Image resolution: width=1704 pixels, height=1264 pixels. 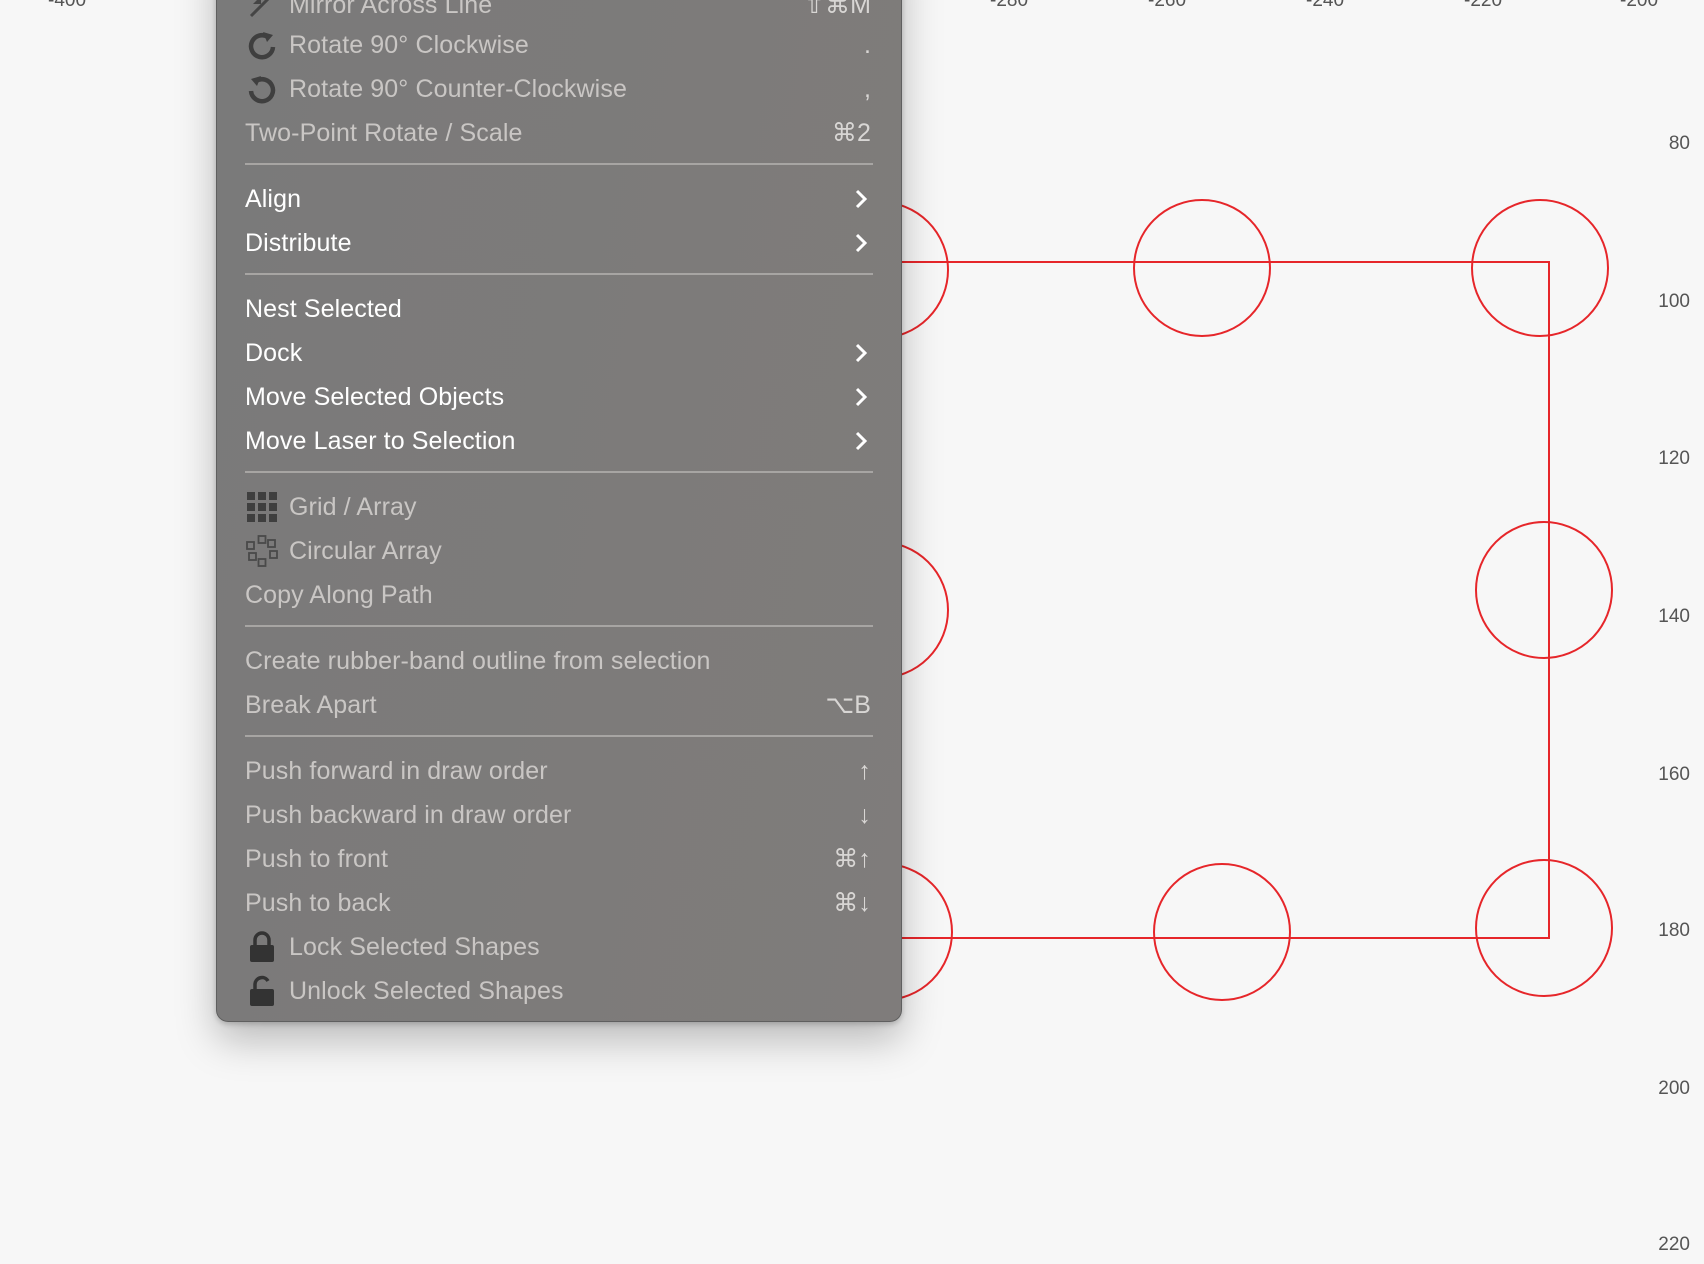 I want to click on menu-item-shortcut: ⌘2, so click(x=851, y=133).